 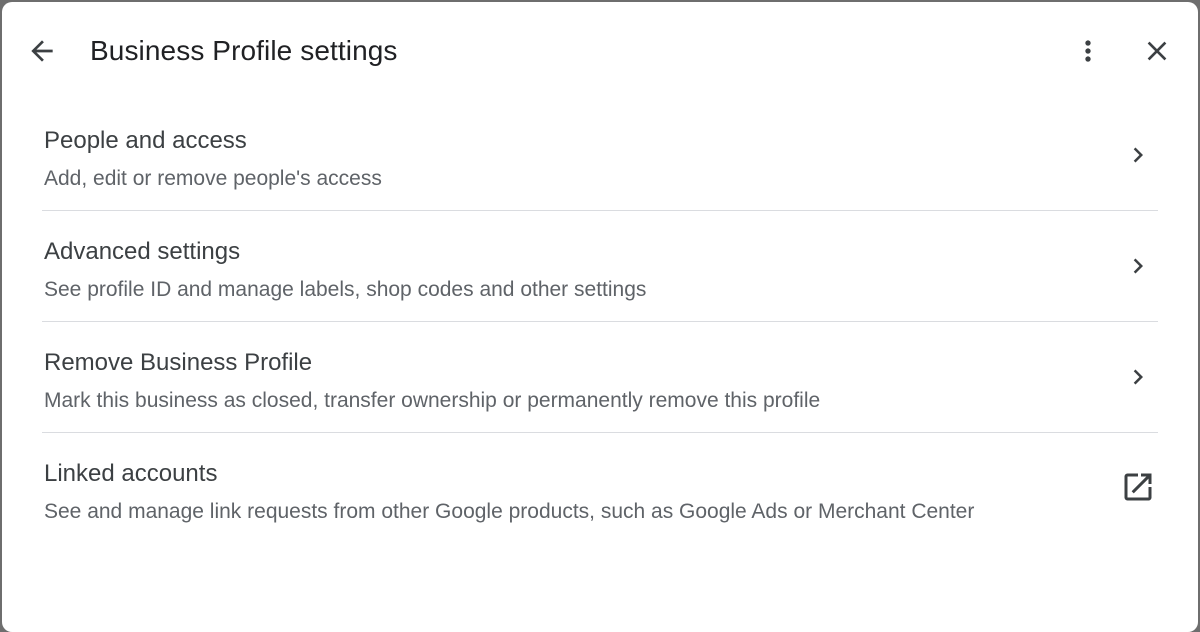 I want to click on more-options-button, so click(x=1088, y=51).